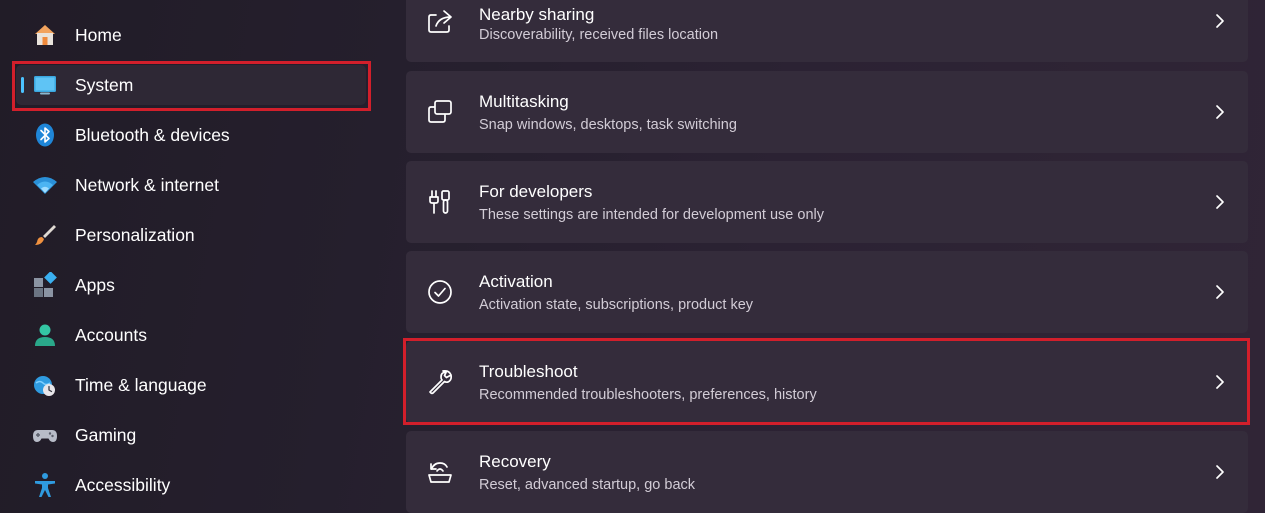  Describe the element at coordinates (104, 85) in the screenshot. I see `sidebar-item-label: System` at that location.